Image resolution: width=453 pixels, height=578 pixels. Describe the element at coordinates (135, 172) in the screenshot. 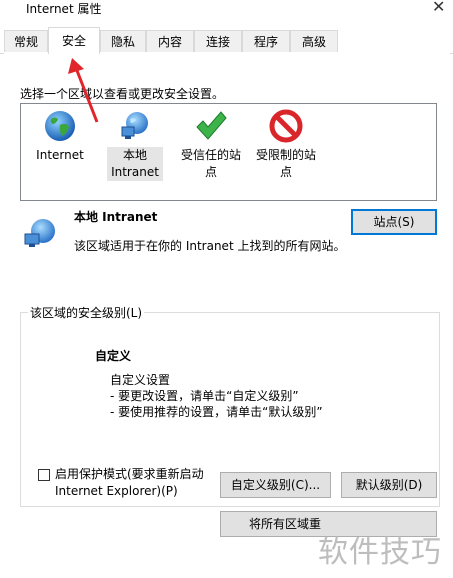

I see `zone-intranet-label-2: Intranet` at that location.